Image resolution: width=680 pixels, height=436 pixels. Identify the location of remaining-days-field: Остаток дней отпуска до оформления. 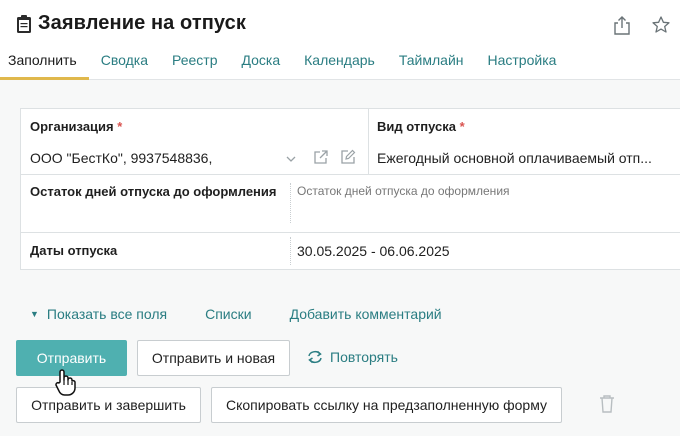
(403, 191).